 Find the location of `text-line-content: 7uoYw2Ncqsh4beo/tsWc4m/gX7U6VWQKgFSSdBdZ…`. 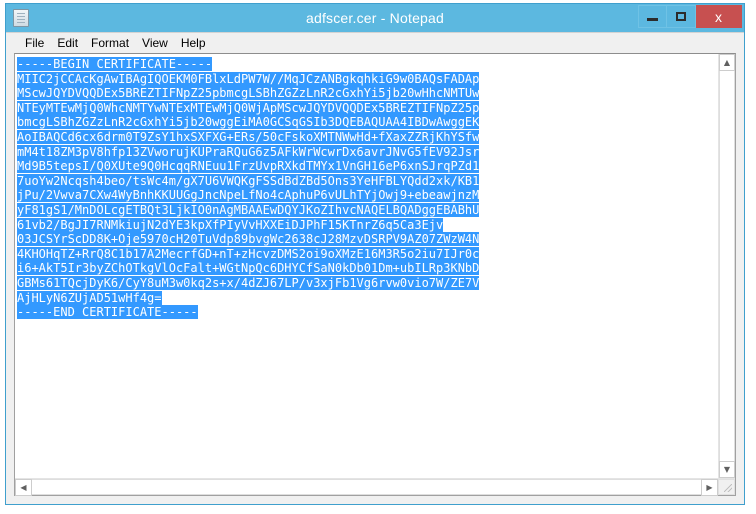

text-line-content: 7uoYw2Ncqsh4beo/tsWc4m/gX7U6VWQKgFSSdBdZ… is located at coordinates (248, 180).